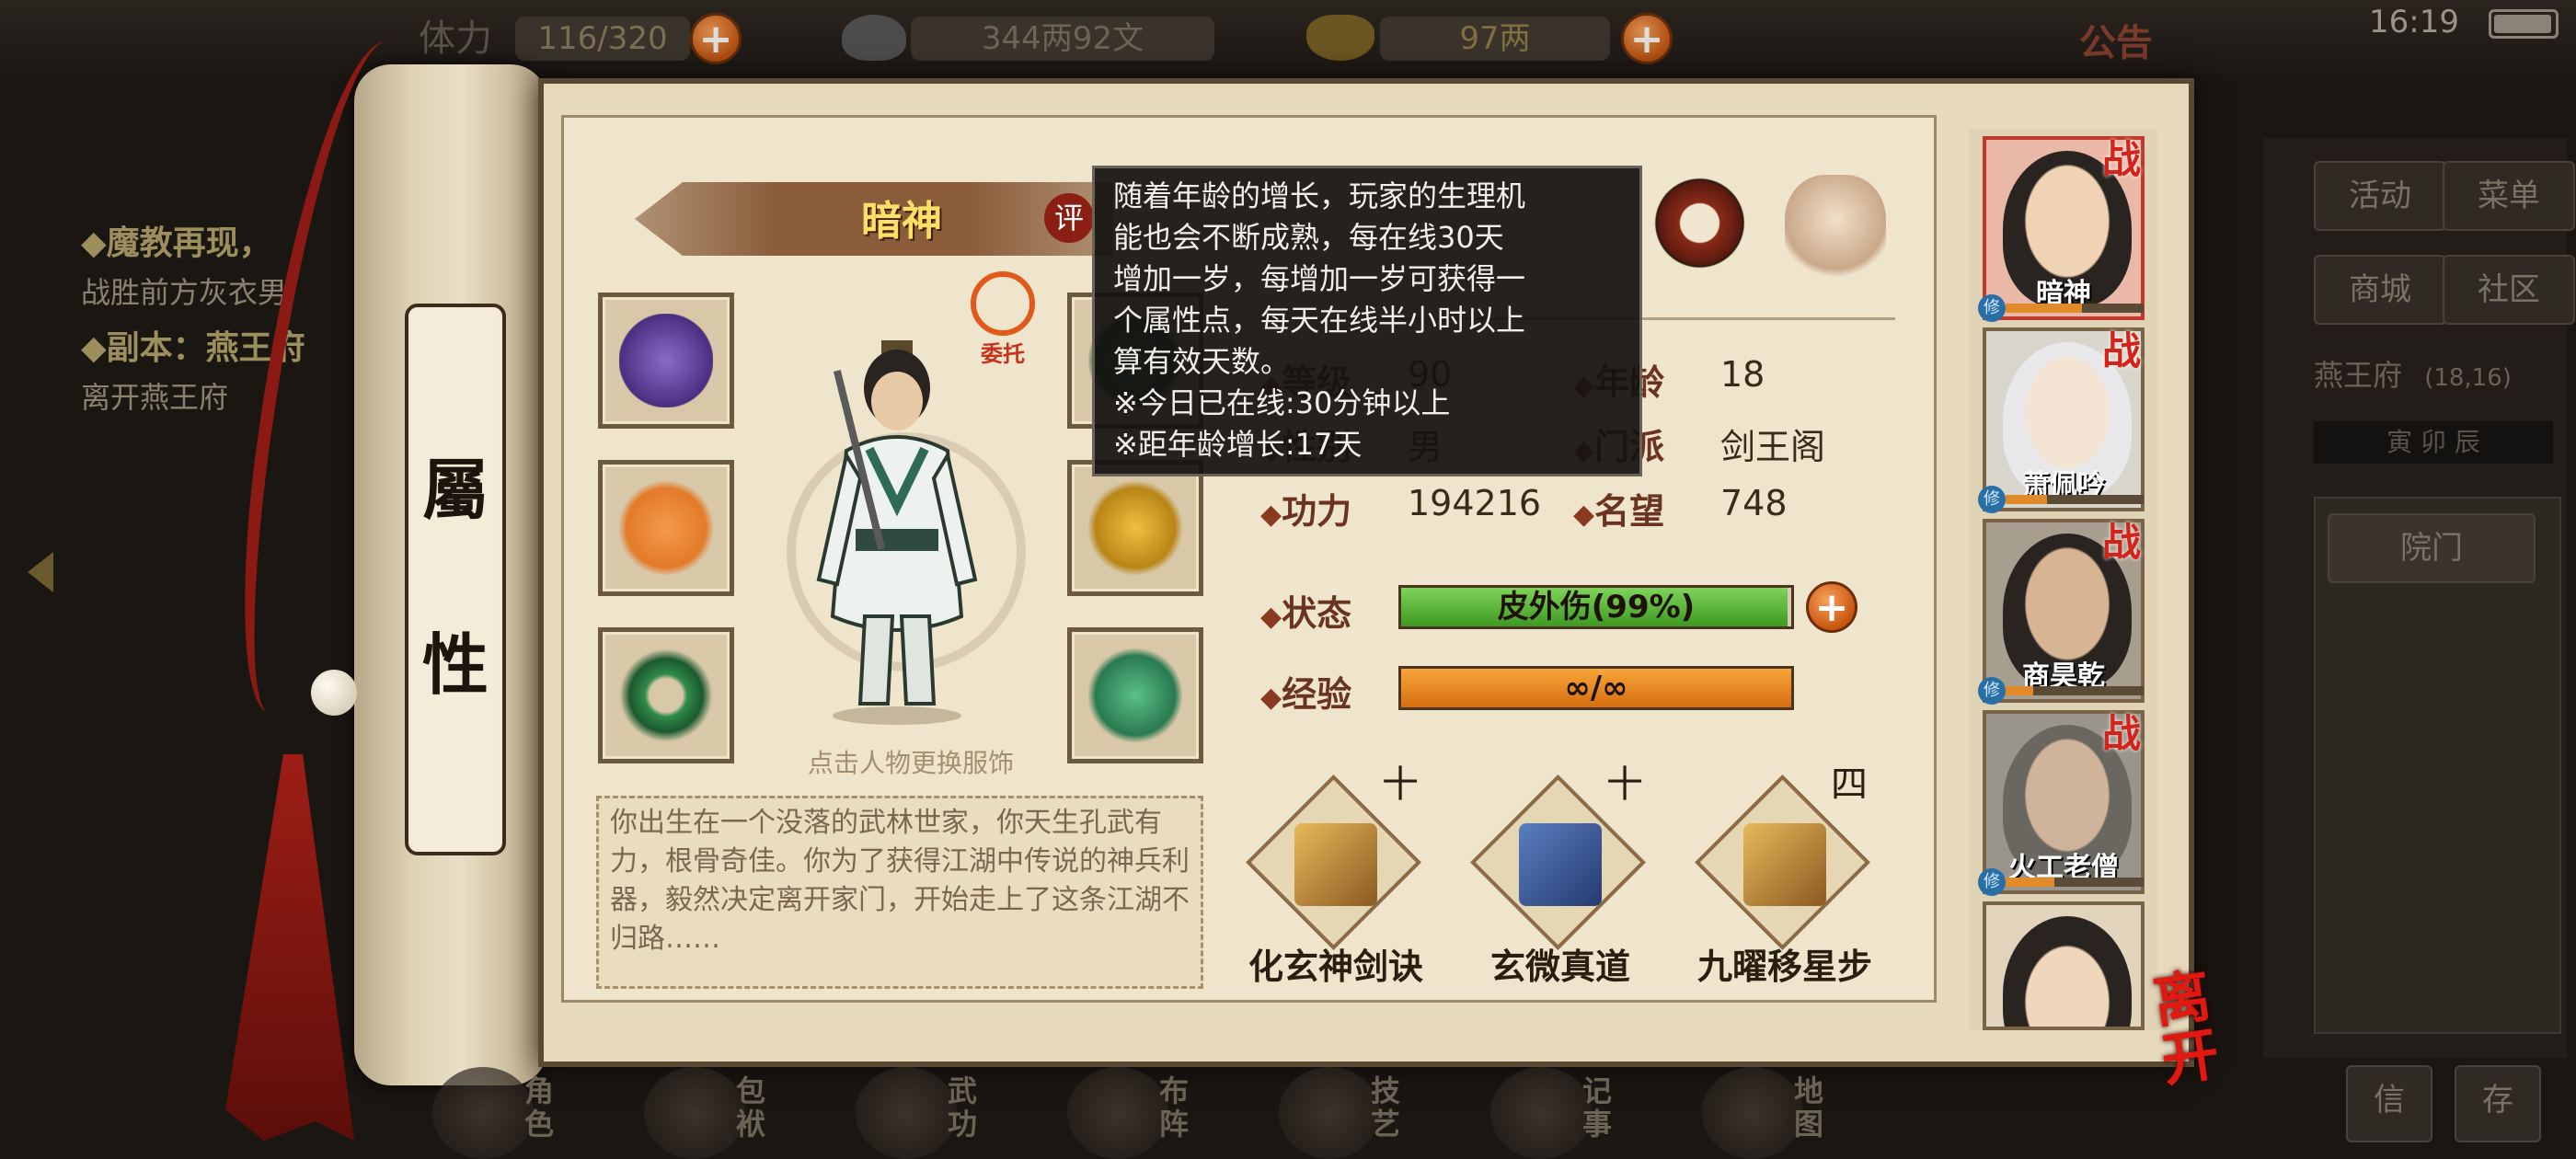 Image resolution: width=2576 pixels, height=1159 pixels. What do you see at coordinates (1329, 1113) in the screenshot?
I see `crafting-icon` at bounding box center [1329, 1113].